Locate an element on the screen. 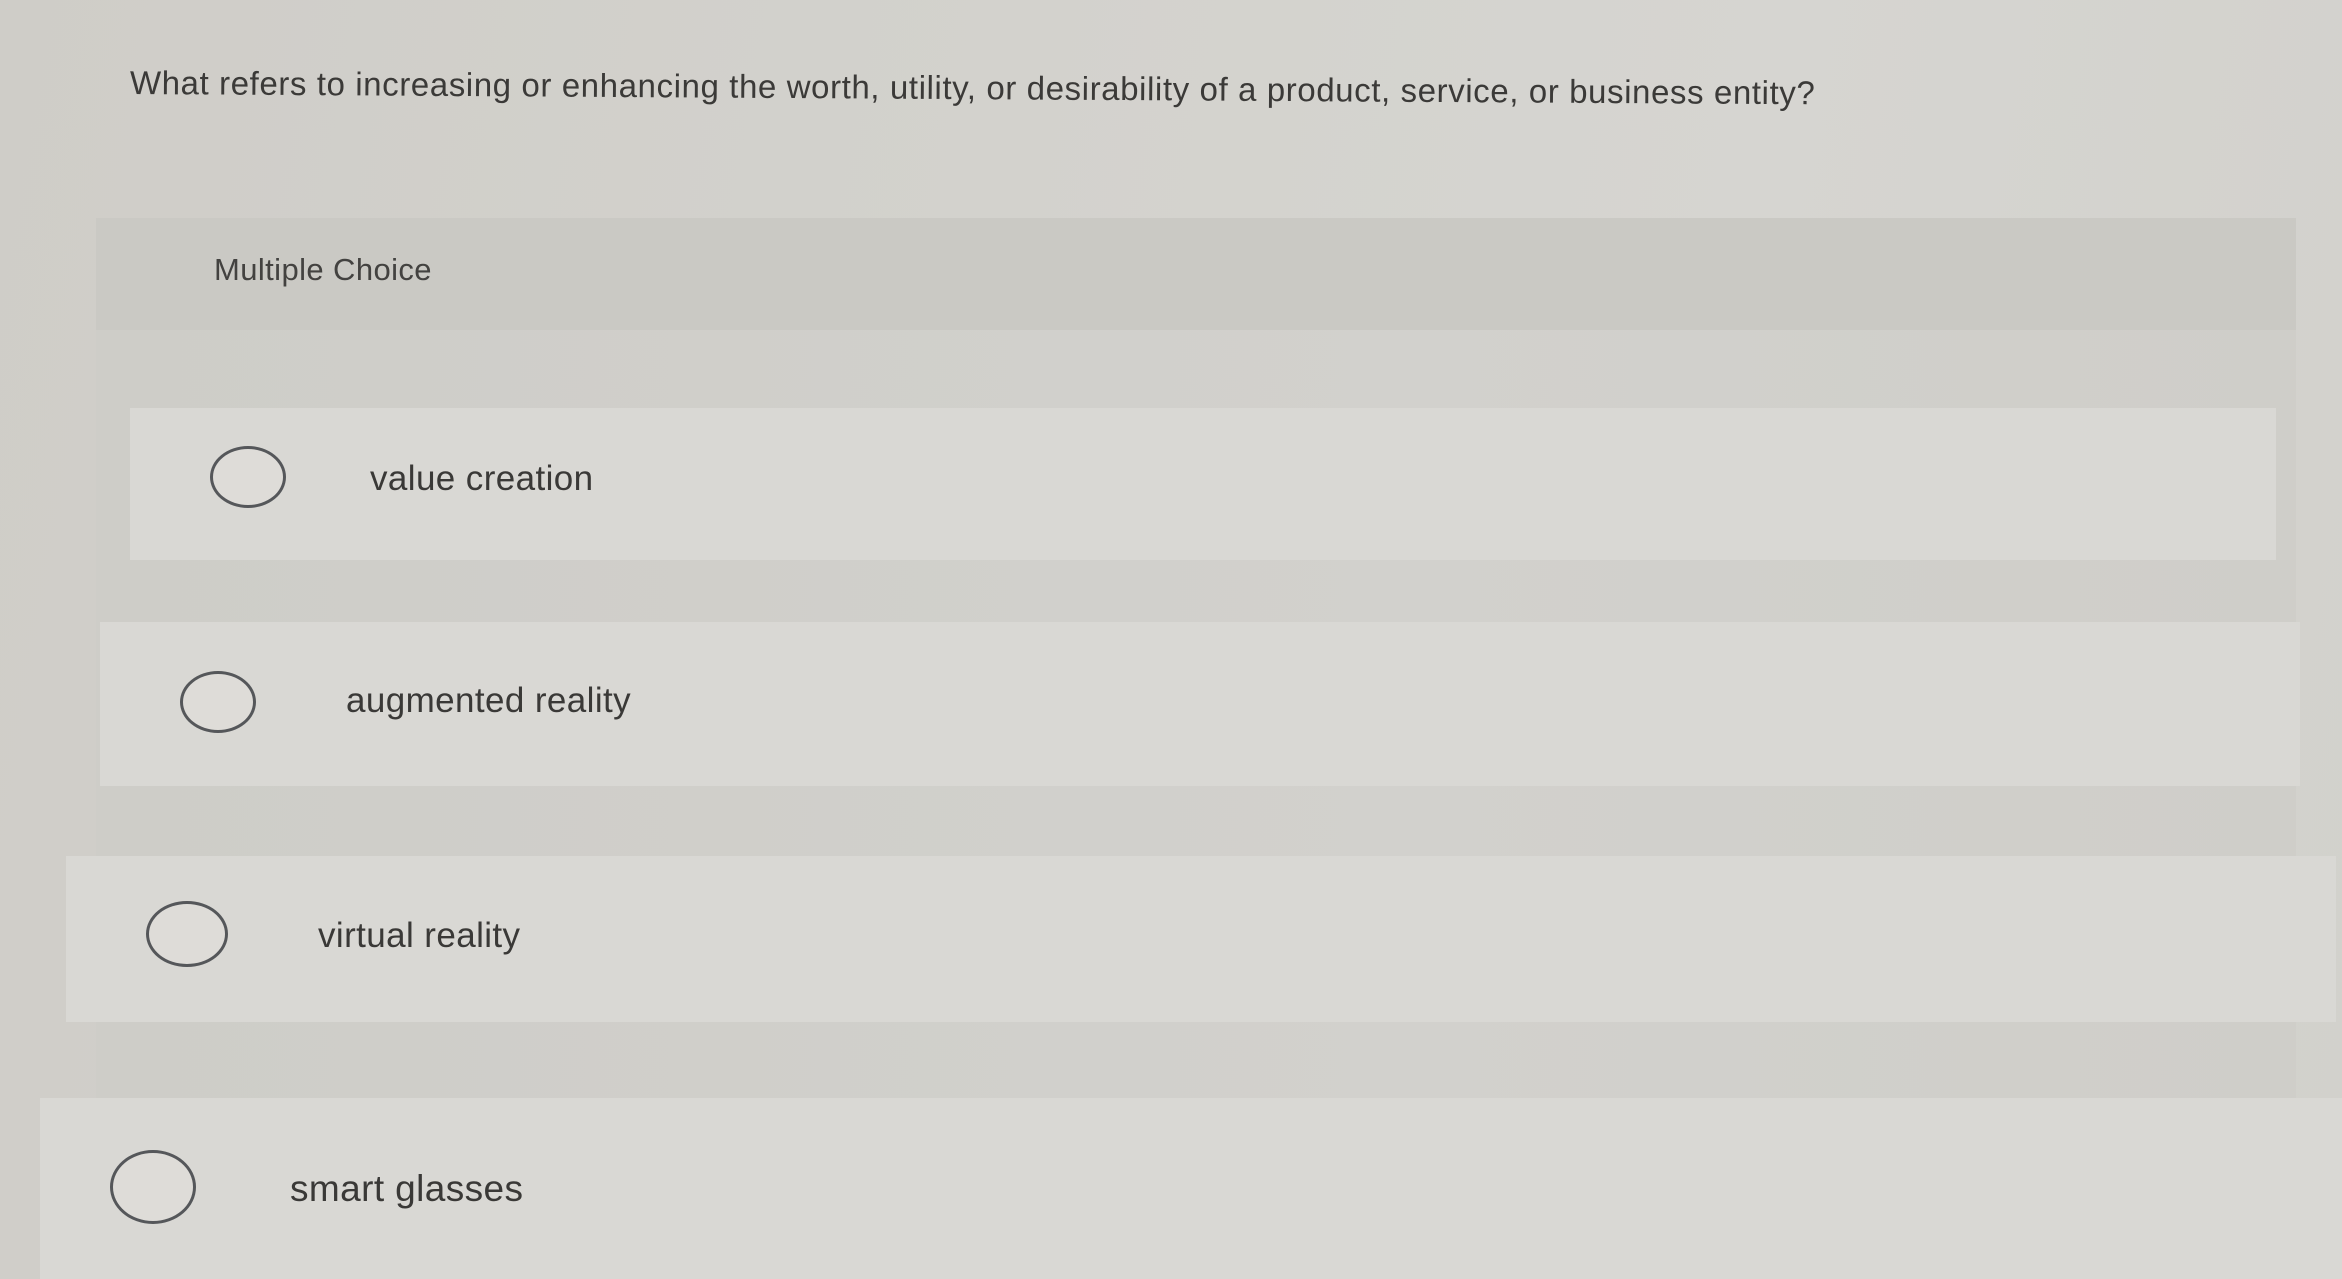 Image resolution: width=2342 pixels, height=1279 pixels. option-label-augmented-reality: augmented reality is located at coordinates (488, 701).